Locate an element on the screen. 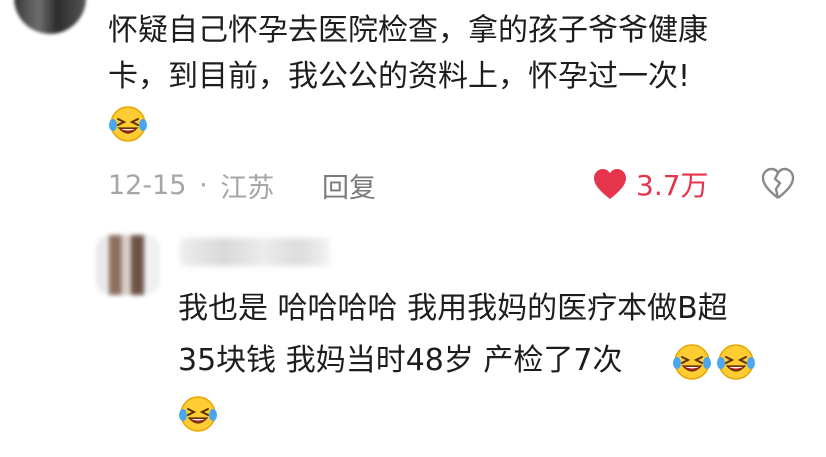 Image resolution: width=826 pixels, height=457 pixels. like-button: 3.7万 is located at coordinates (650, 184).